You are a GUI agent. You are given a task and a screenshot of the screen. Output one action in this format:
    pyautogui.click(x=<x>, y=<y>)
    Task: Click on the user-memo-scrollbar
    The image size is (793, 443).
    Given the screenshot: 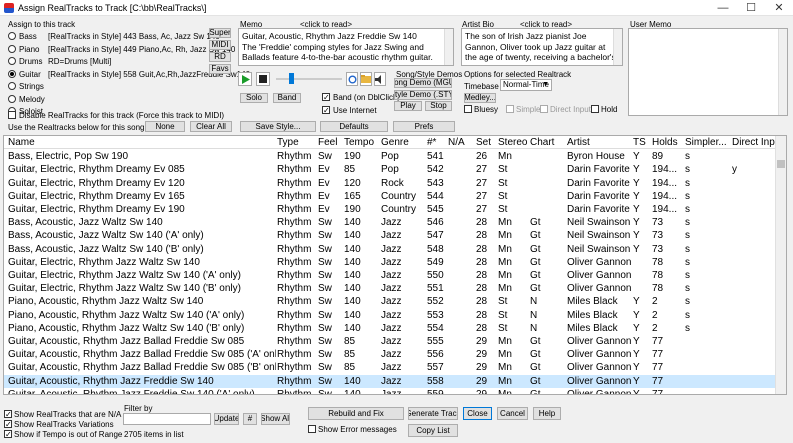 What is the action you would take?
    pyautogui.click(x=782, y=72)
    